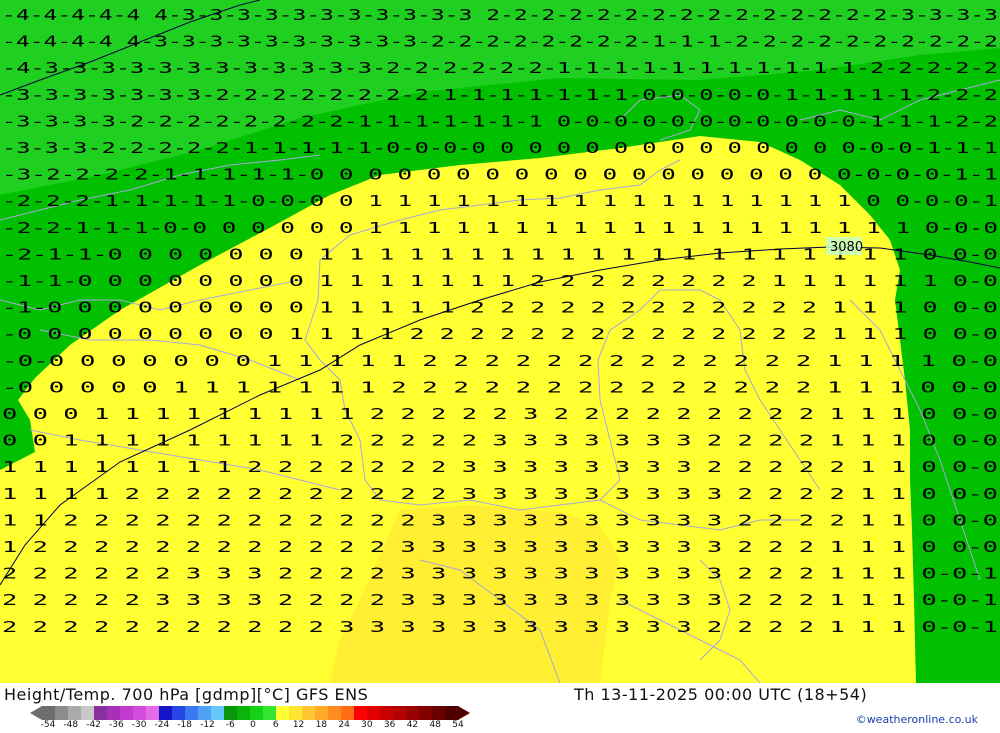 Image resolution: width=1000 pixels, height=733 pixels. I want to click on scale-tick-label: -42, so click(93, 725).